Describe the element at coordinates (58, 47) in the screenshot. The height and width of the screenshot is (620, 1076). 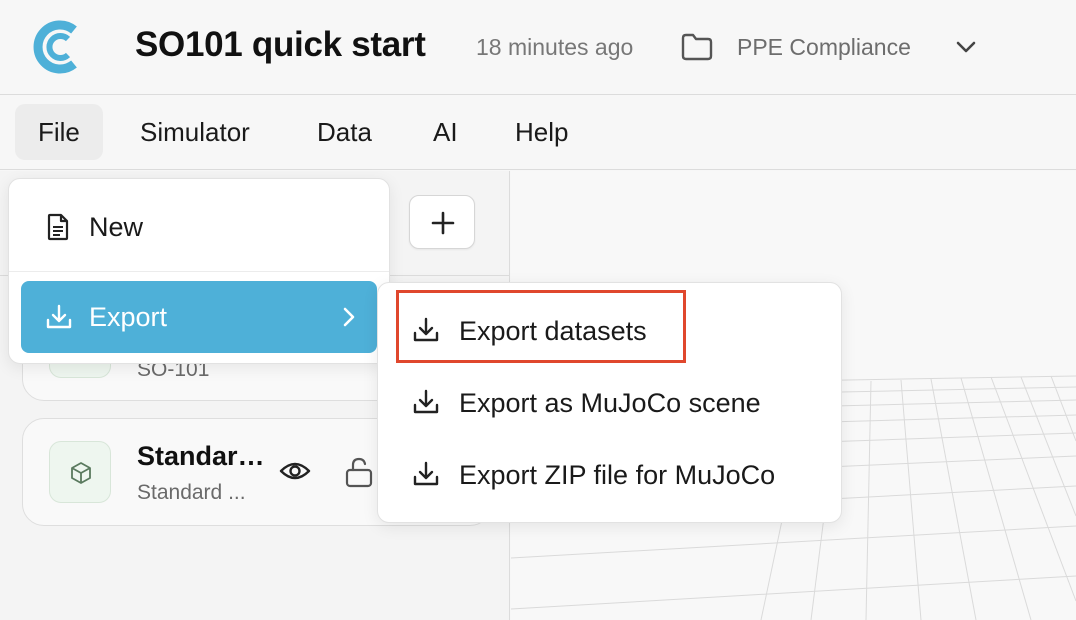
I see `app-logo` at that location.